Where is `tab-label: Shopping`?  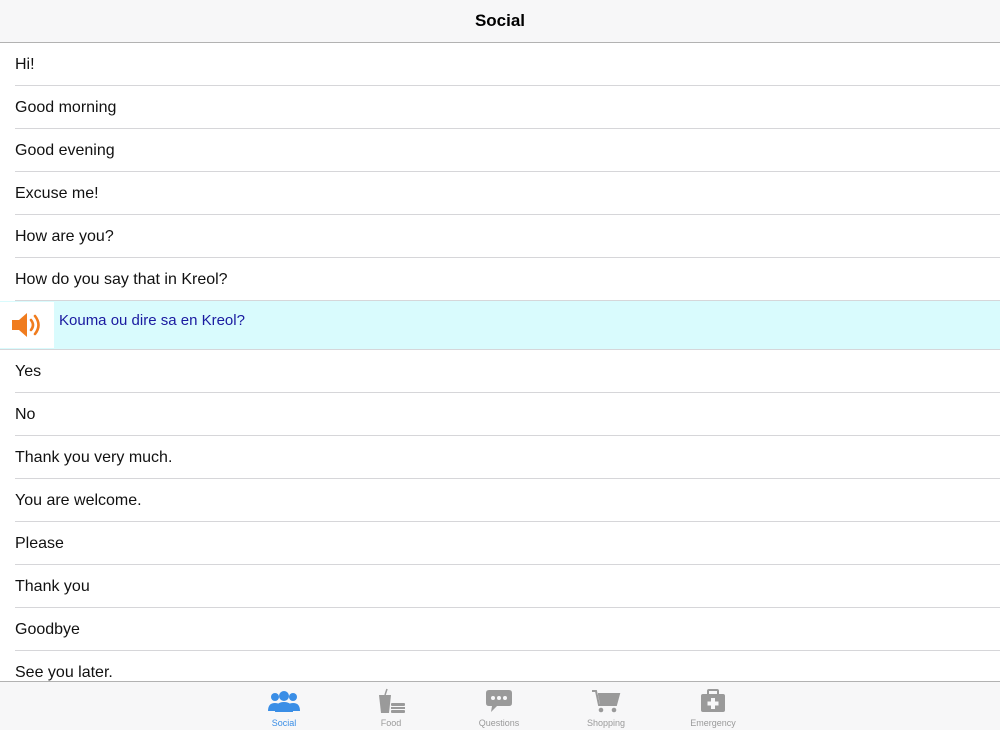 tab-label: Shopping is located at coordinates (606, 723).